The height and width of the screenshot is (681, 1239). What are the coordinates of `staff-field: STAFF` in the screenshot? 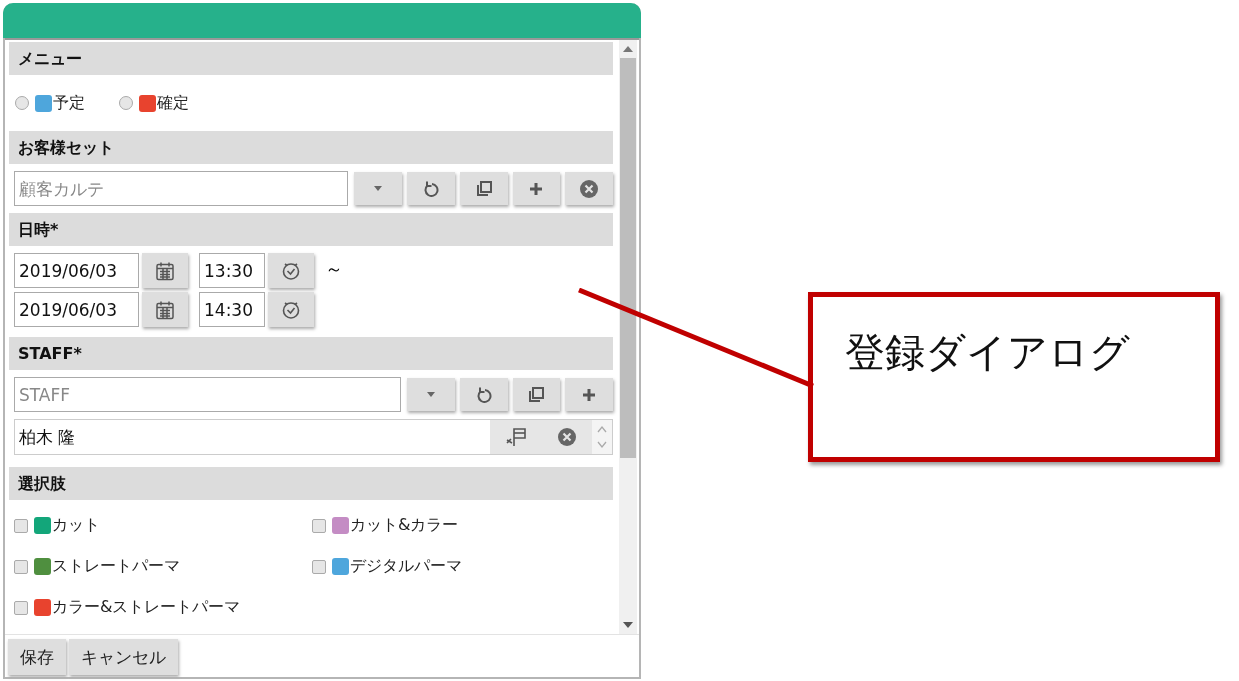 It's located at (207, 394).